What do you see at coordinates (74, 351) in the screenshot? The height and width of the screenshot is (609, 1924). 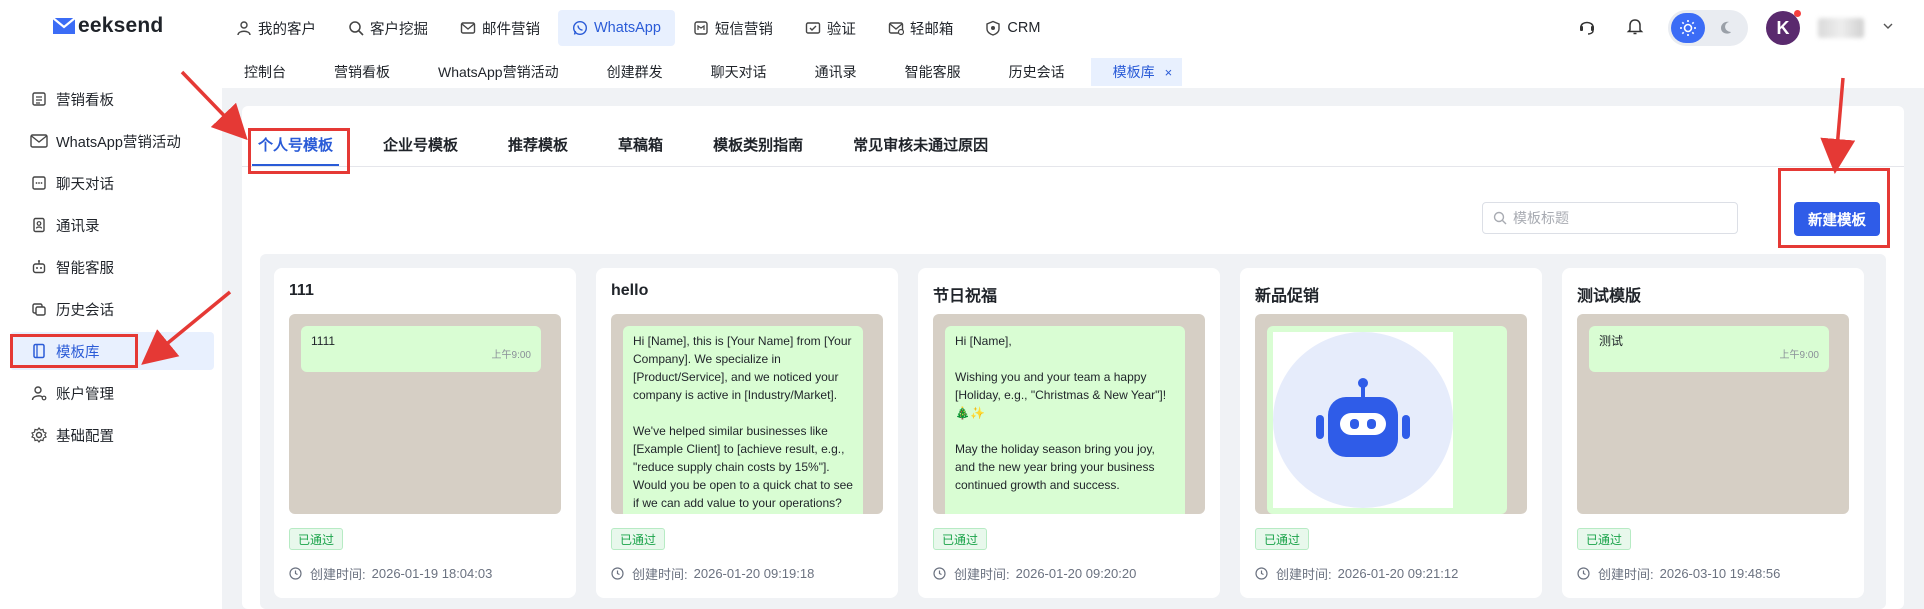 I see `annotation-box-template-library` at bounding box center [74, 351].